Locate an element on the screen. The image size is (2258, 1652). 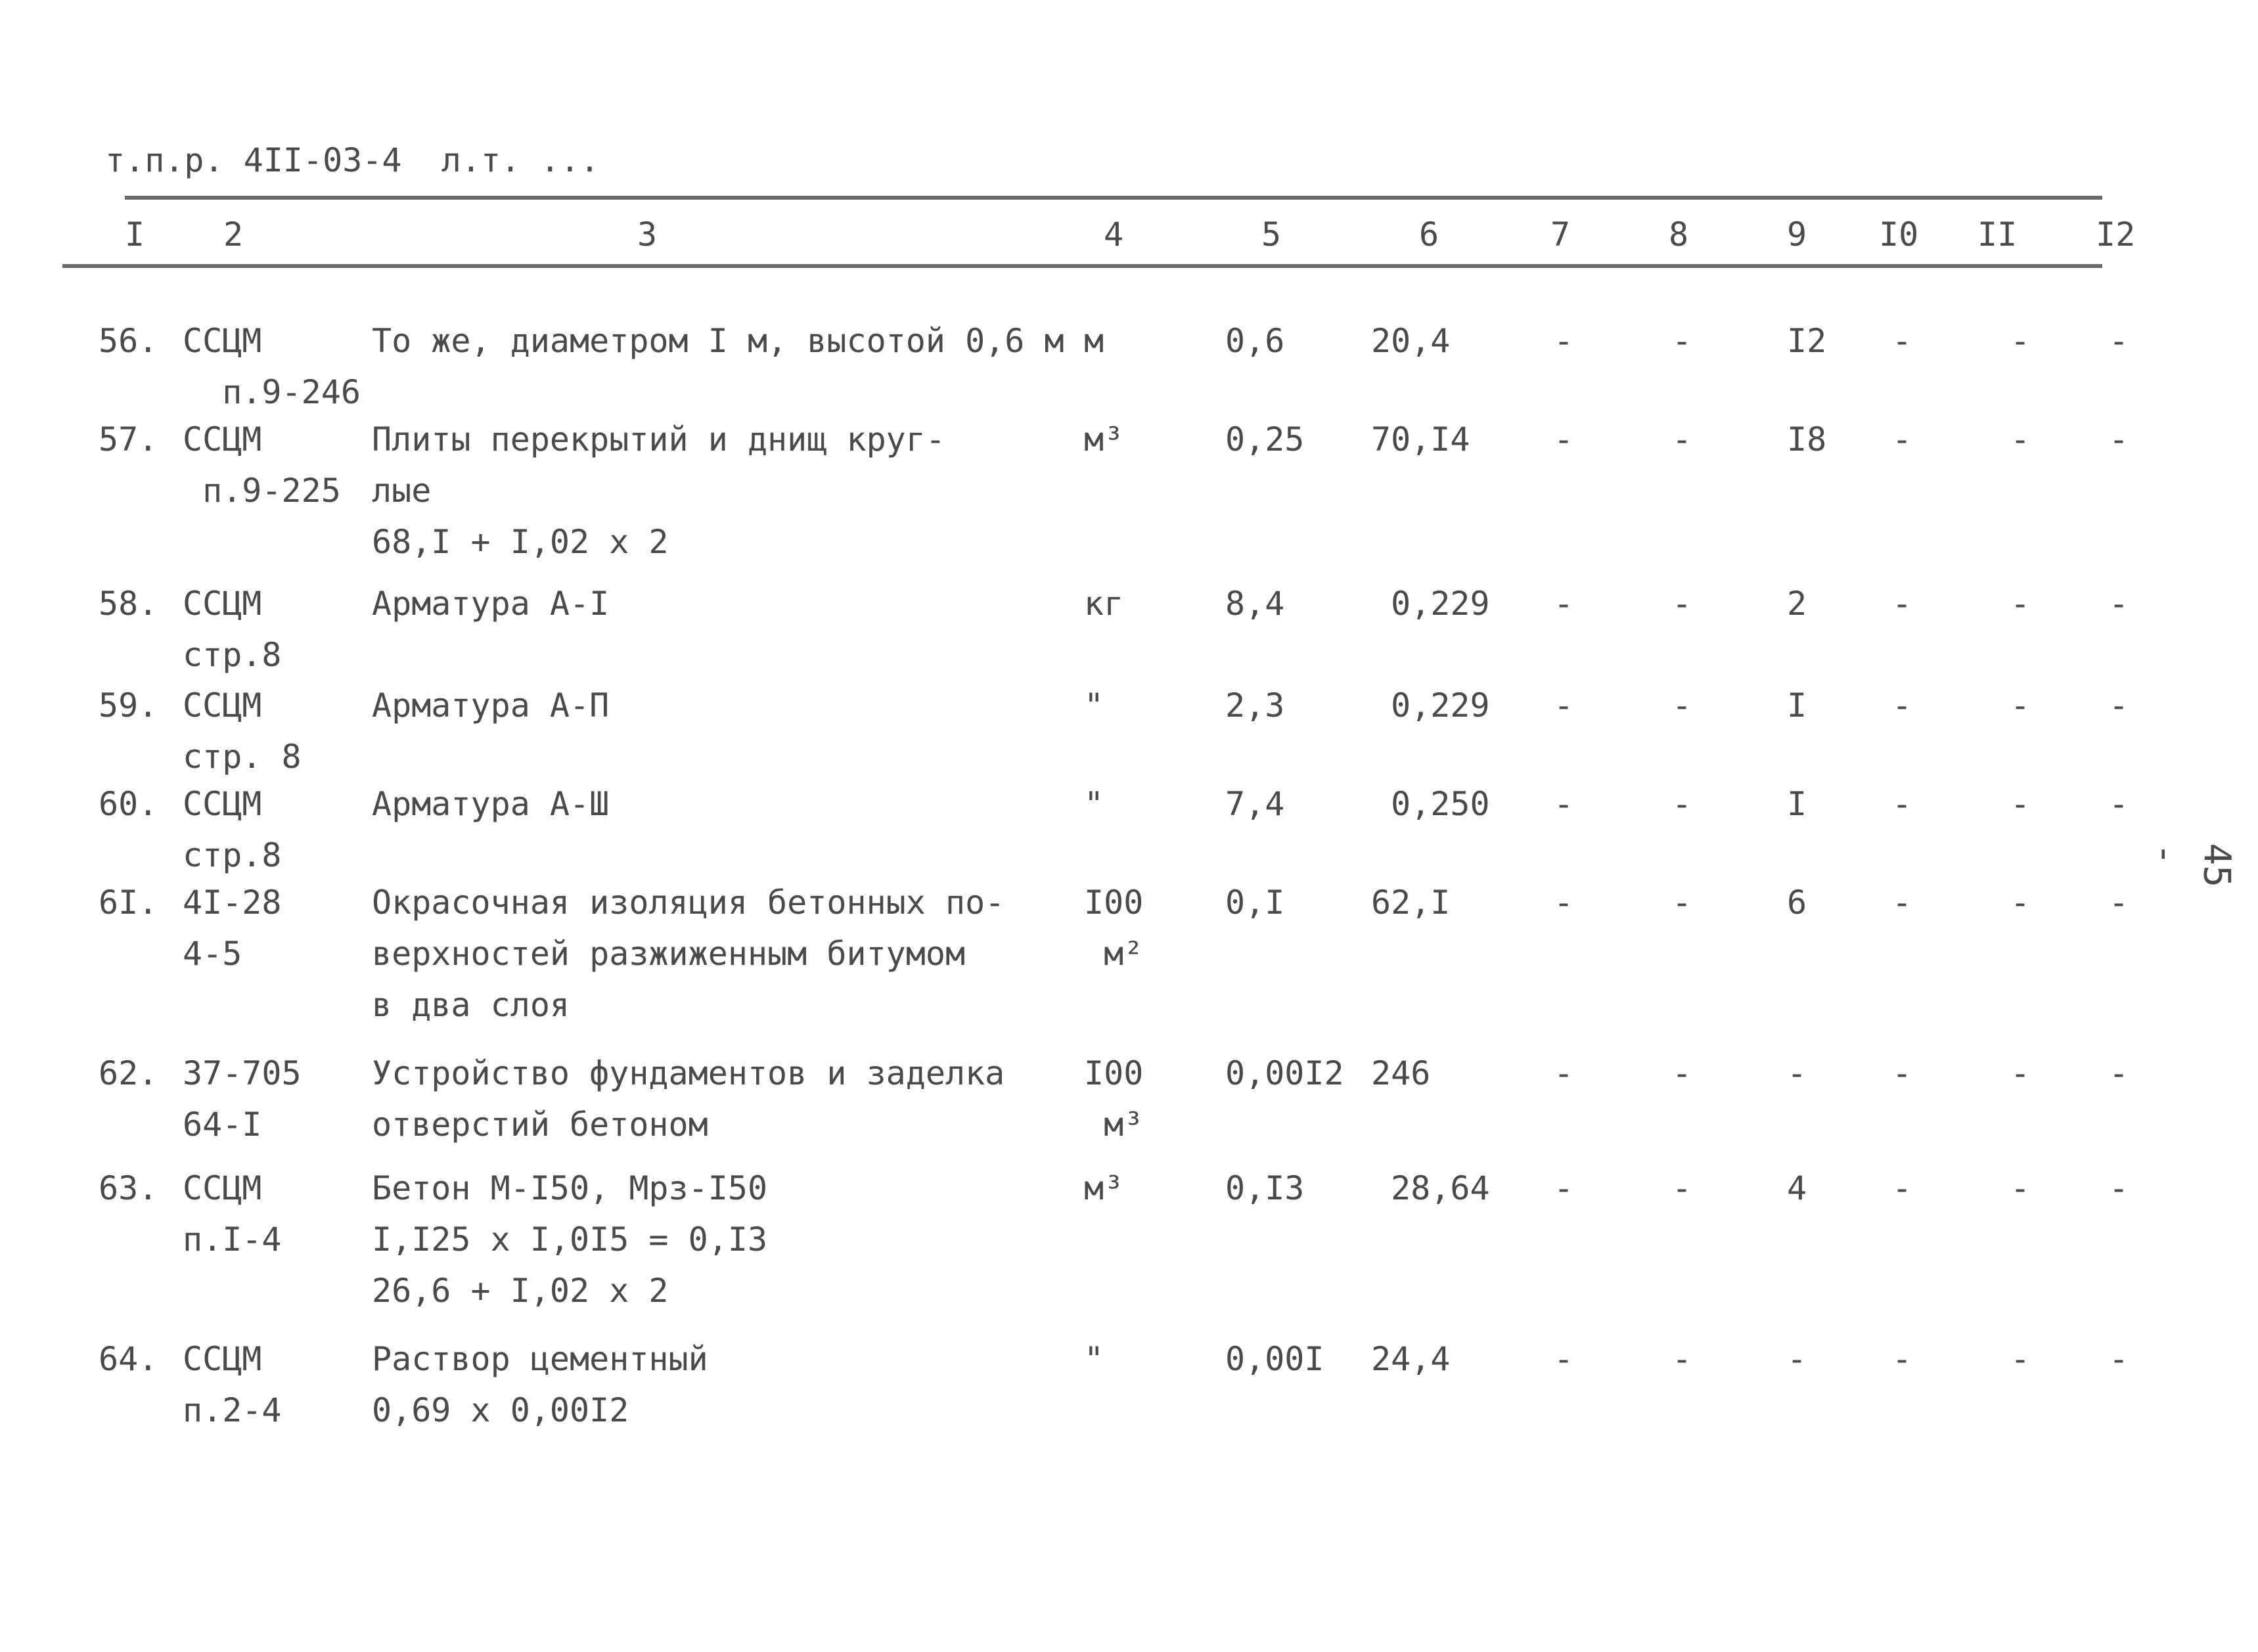
cell-unit: м is located at coordinates (1094, 341).